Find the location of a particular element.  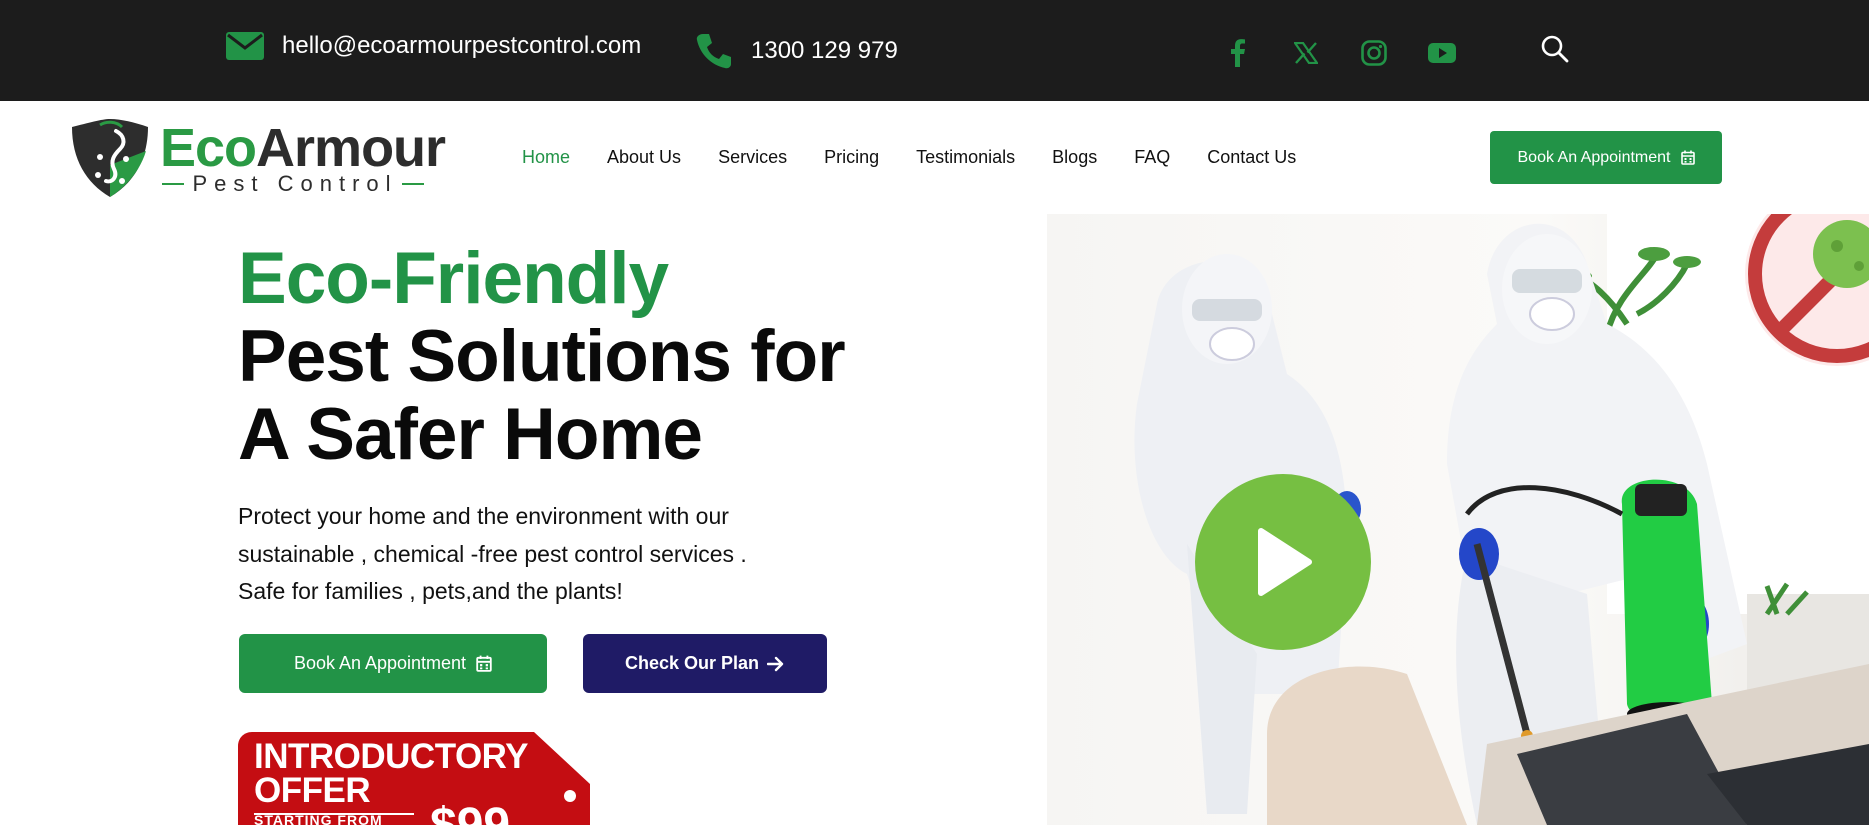

check-our-plan-button: Check Our Plan is located at coordinates (705, 663).